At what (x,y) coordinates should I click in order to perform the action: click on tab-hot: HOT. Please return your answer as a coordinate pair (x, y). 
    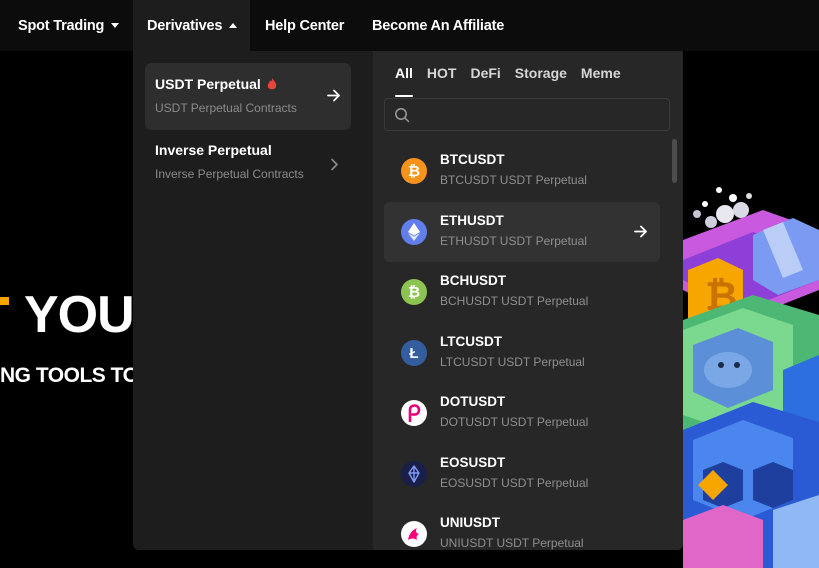
    Looking at the image, I should click on (442, 77).